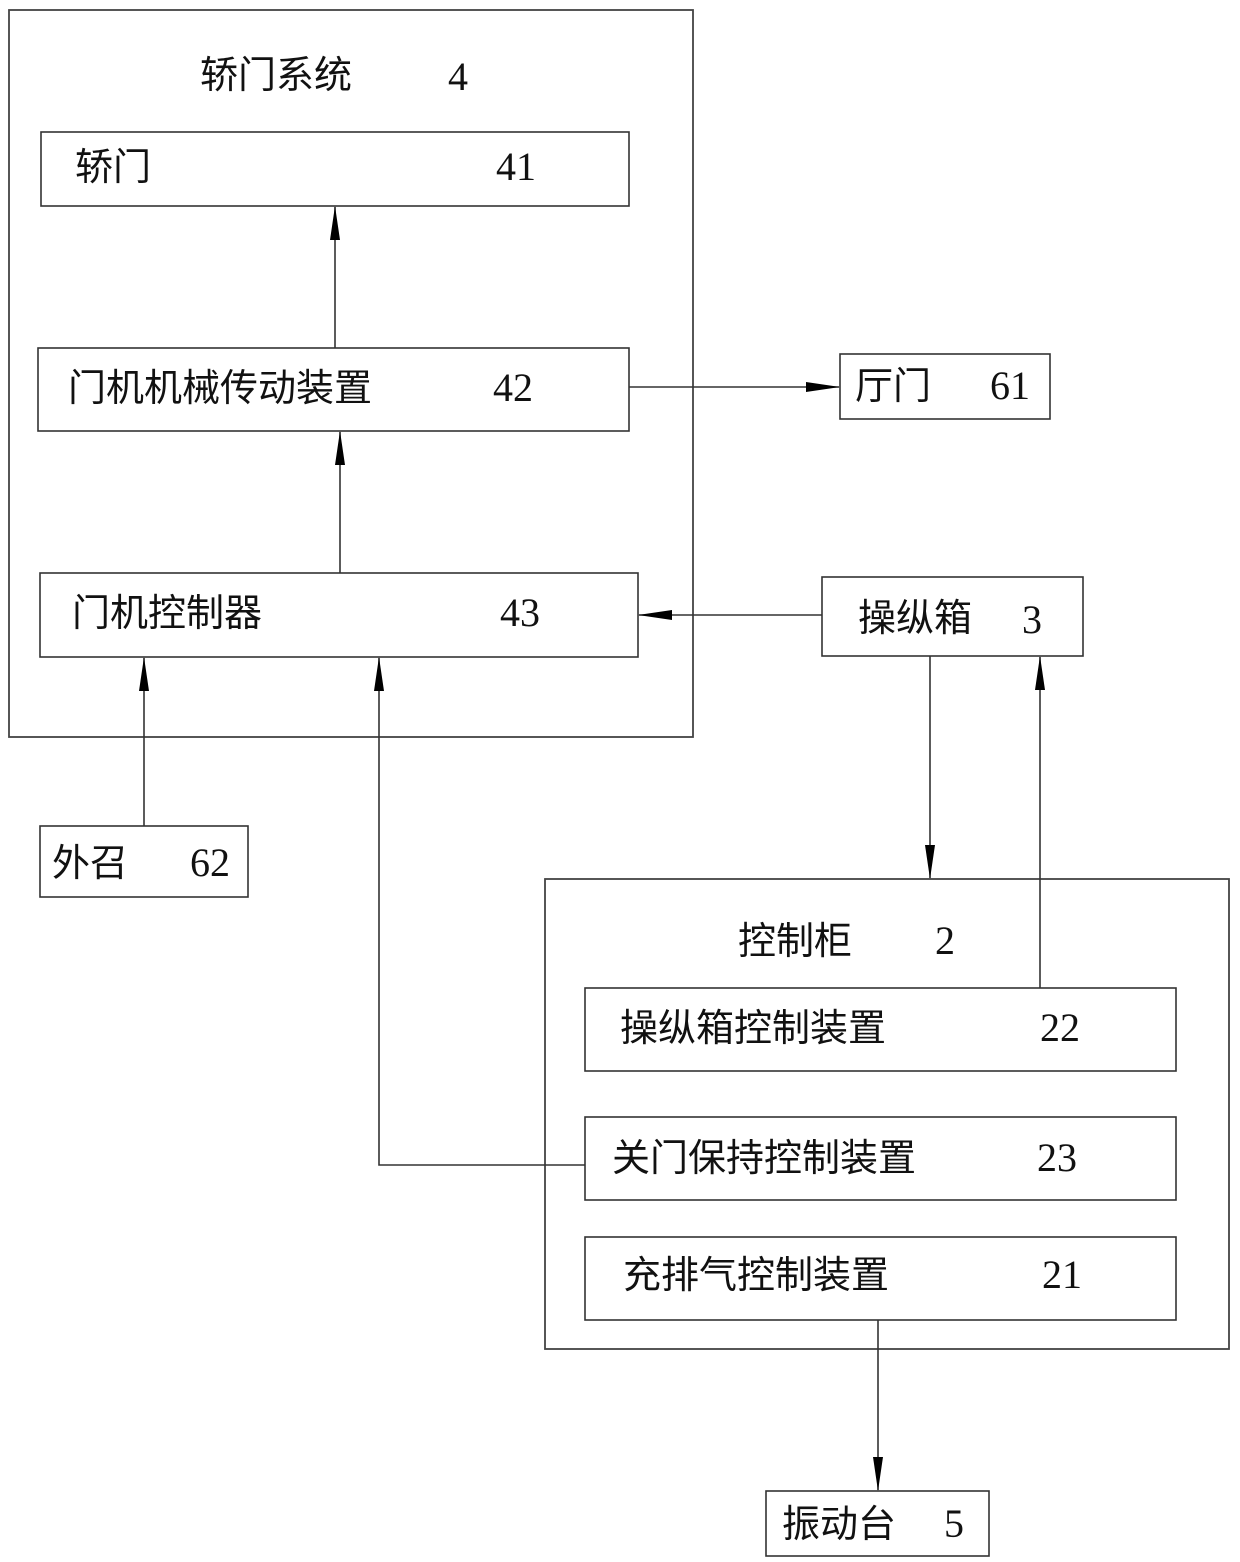  I want to click on vibration-table-node: 振动台 5, so click(877, 1523).